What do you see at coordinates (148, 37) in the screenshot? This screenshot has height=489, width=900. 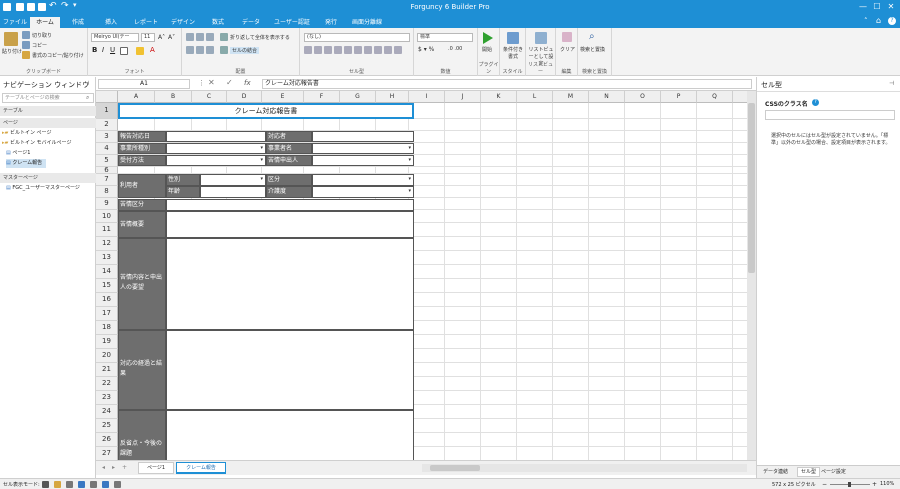 I see `font-size-select: 11` at bounding box center [148, 37].